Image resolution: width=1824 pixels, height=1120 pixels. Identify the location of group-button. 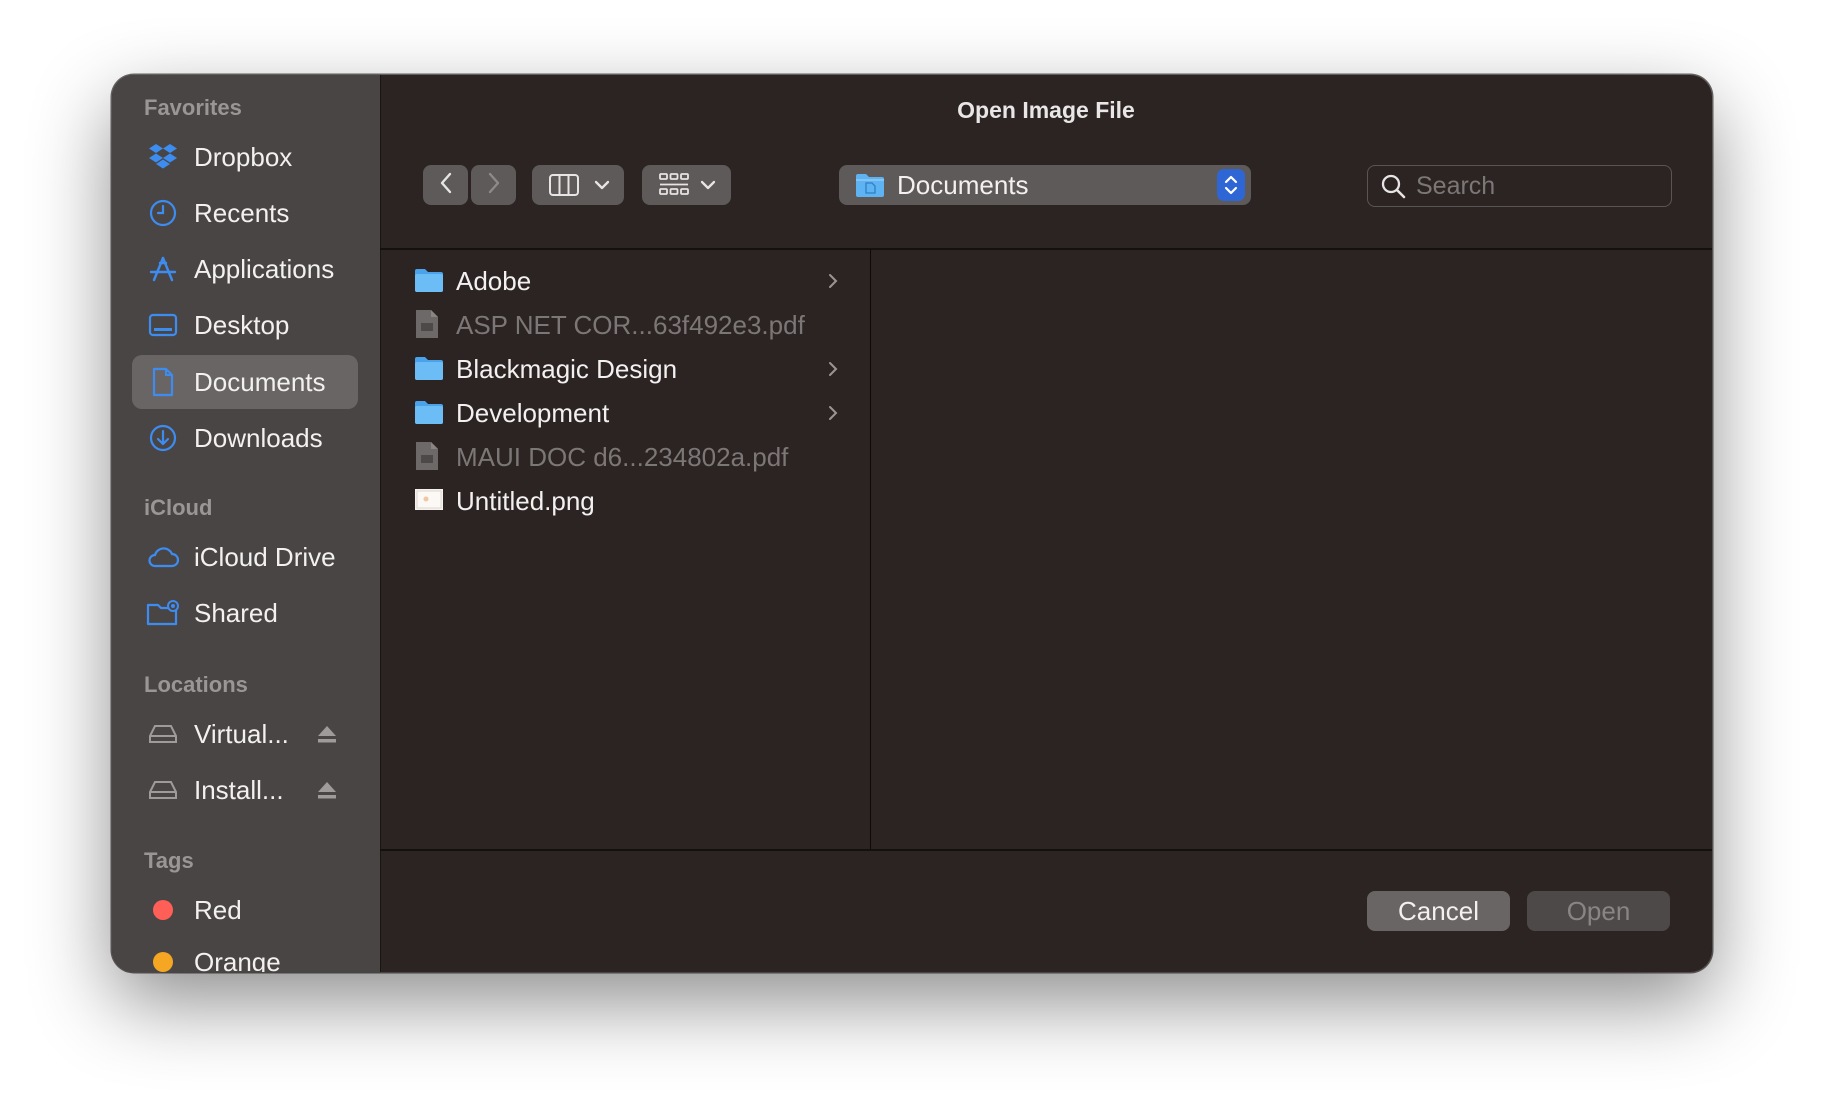
(686, 185).